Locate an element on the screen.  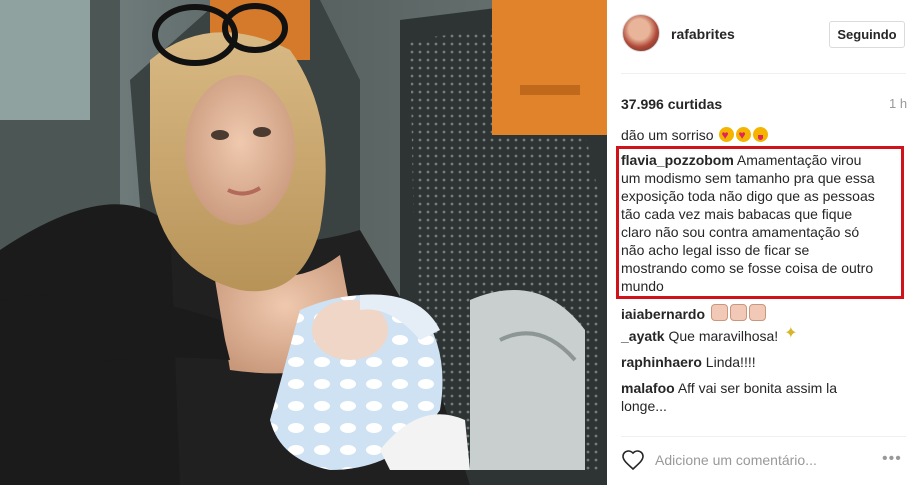
post-username: rafabrites is located at coordinates (703, 34).